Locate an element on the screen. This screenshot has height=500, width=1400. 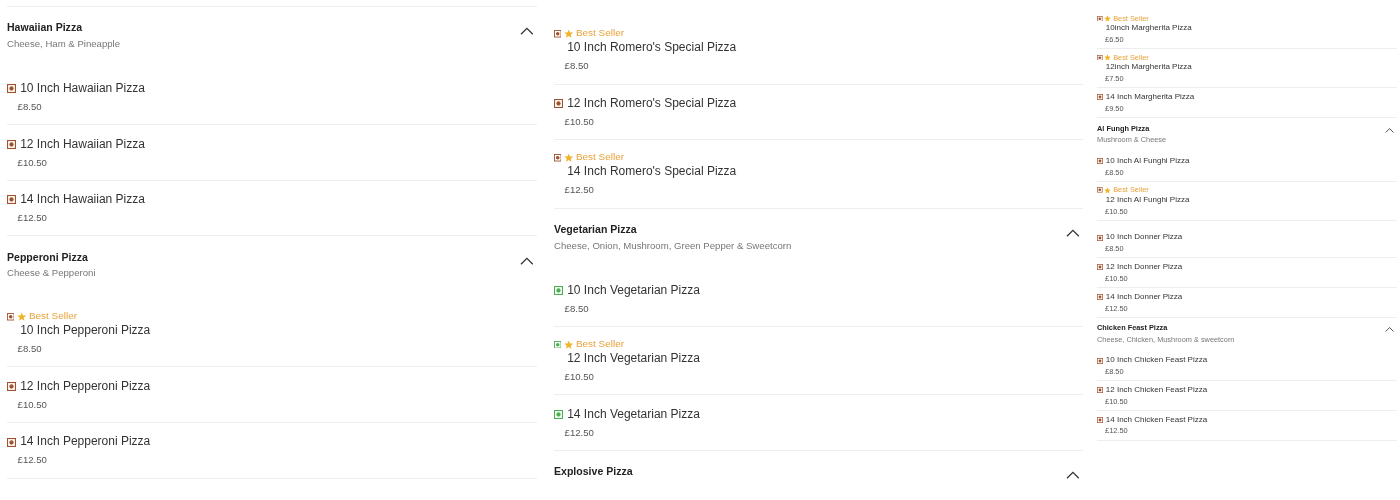
item-name: 12 Inch Romero's Special Pizza is located at coordinates (652, 103).